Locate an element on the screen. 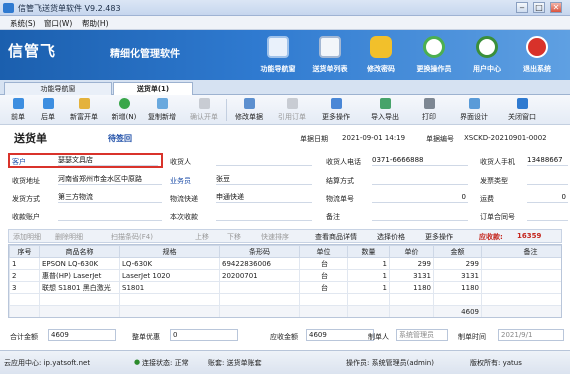 This screenshot has height=374, width=570. import-export-button: 导入导出 is located at coordinates (385, 110).